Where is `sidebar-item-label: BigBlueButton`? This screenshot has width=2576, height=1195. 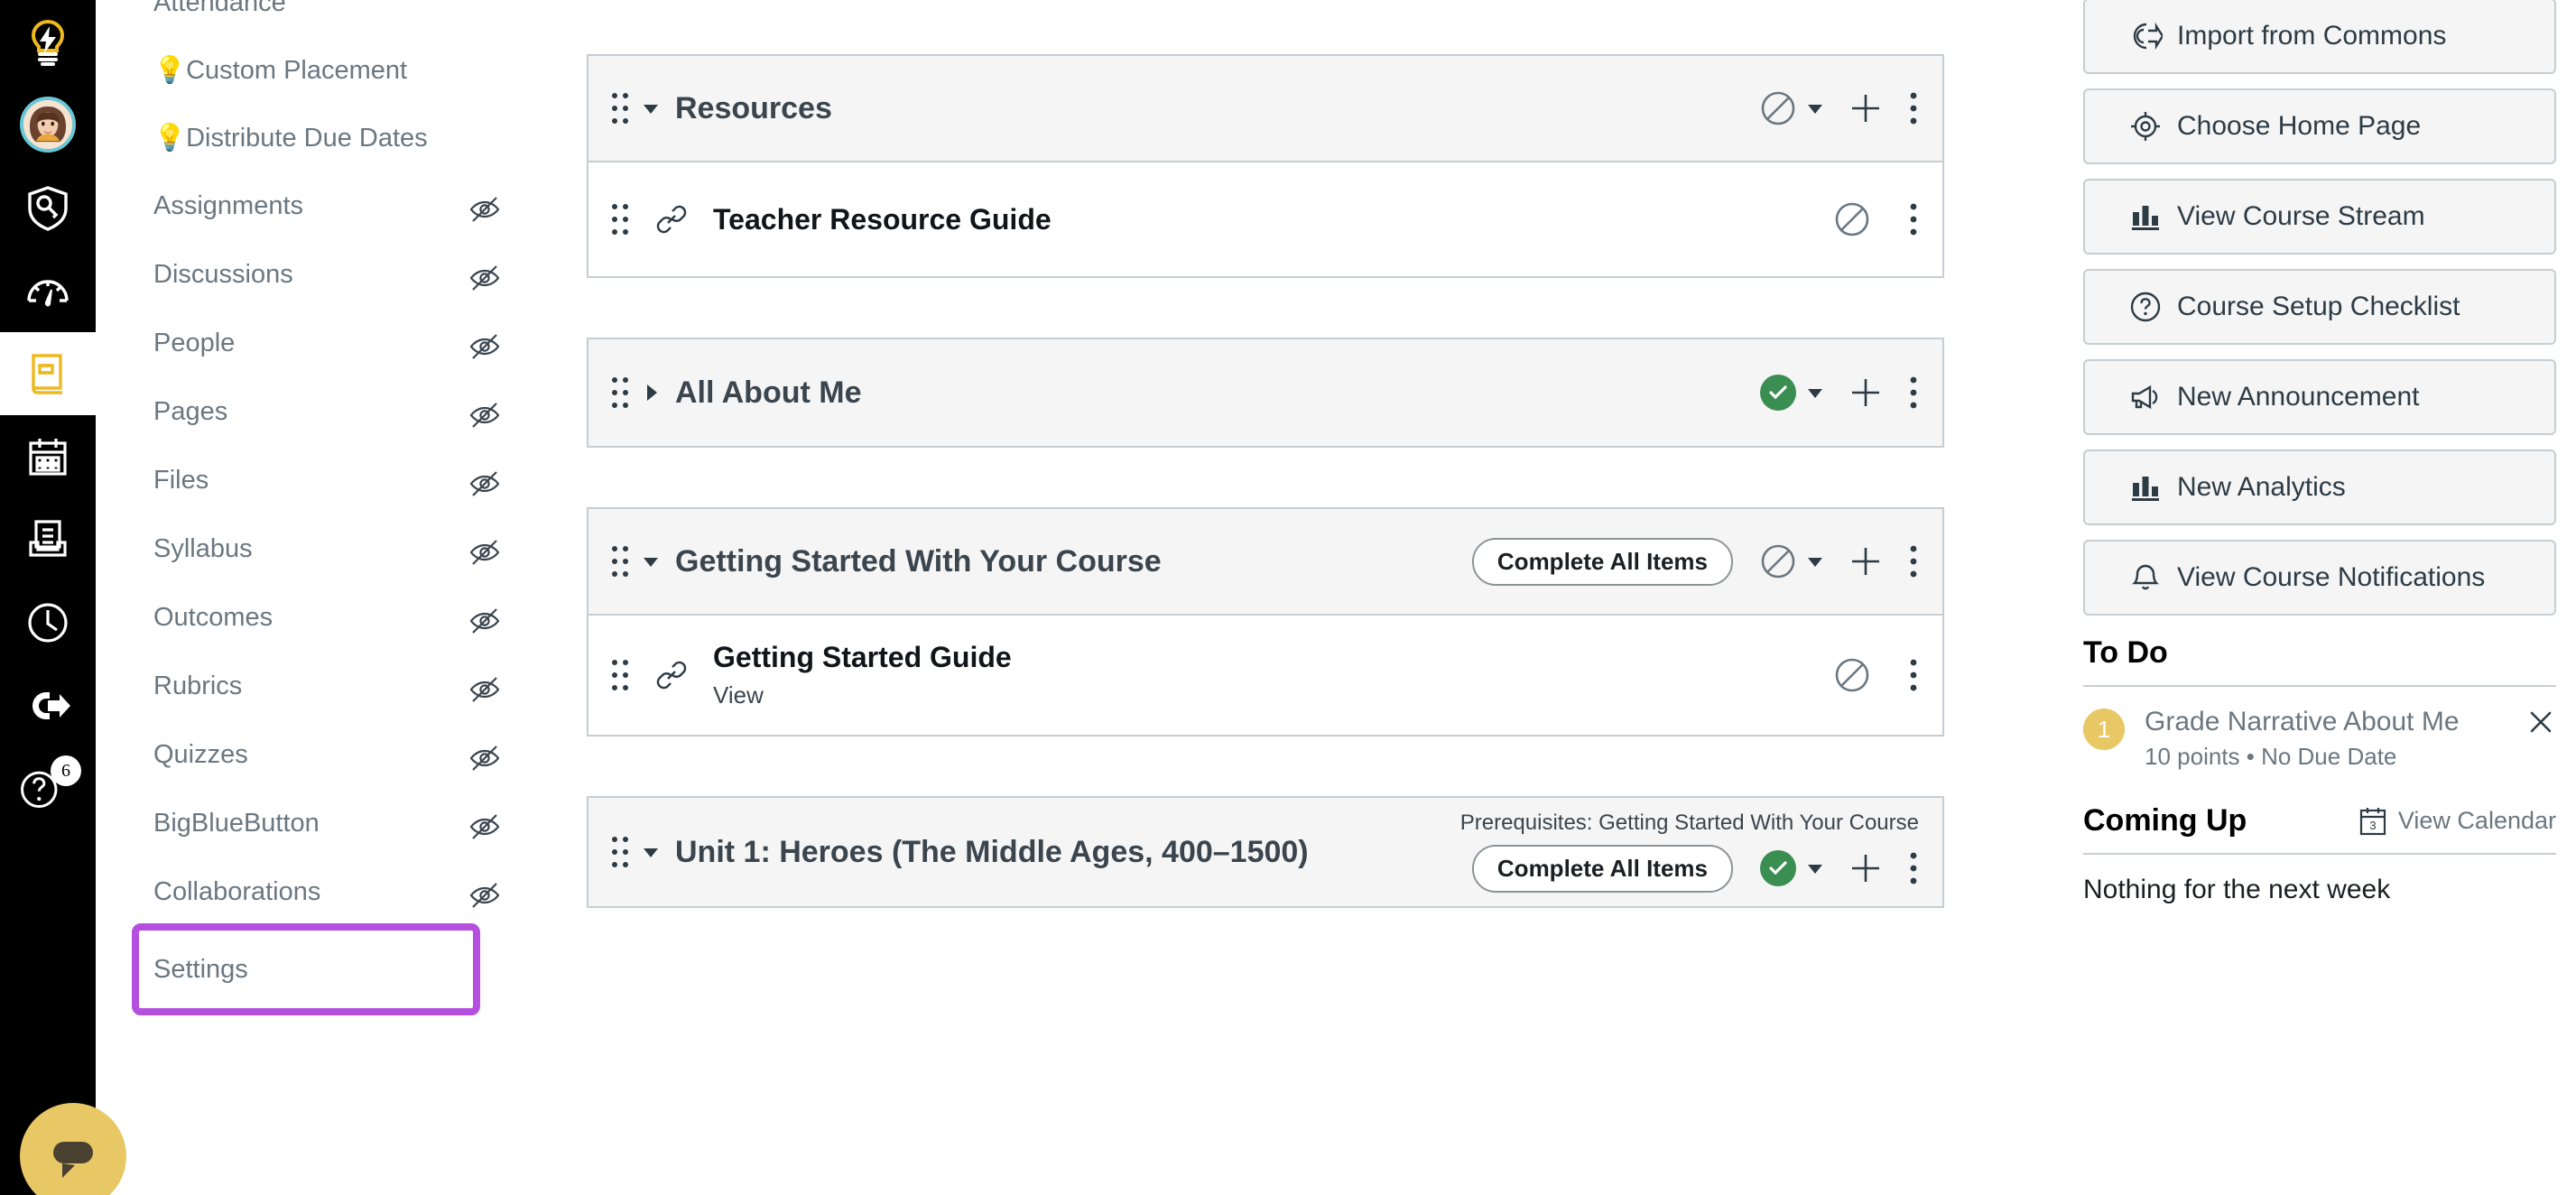
sidebar-item-label: BigBlueButton is located at coordinates (236, 823).